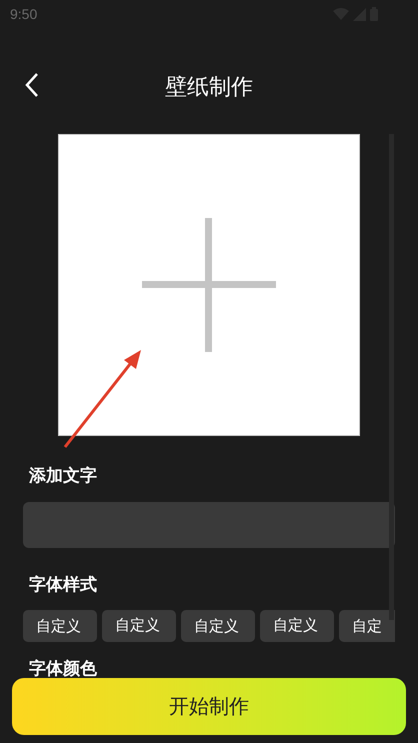 This screenshot has height=743, width=418. I want to click on add-text-label: 添加文字, so click(63, 476).